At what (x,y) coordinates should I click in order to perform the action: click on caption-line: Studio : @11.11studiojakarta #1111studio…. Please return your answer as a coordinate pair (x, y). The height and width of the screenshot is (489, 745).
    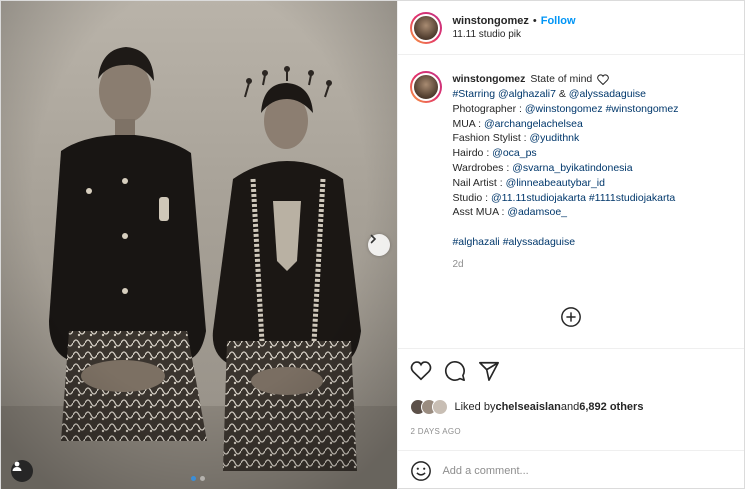
    Looking at the image, I should click on (565, 198).